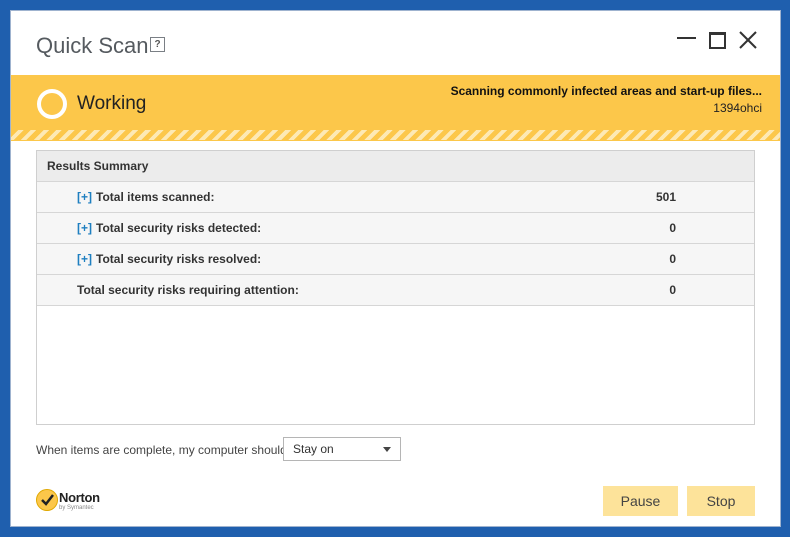 The image size is (790, 537). What do you see at coordinates (157, 44) in the screenshot?
I see `help-icon: ?` at bounding box center [157, 44].